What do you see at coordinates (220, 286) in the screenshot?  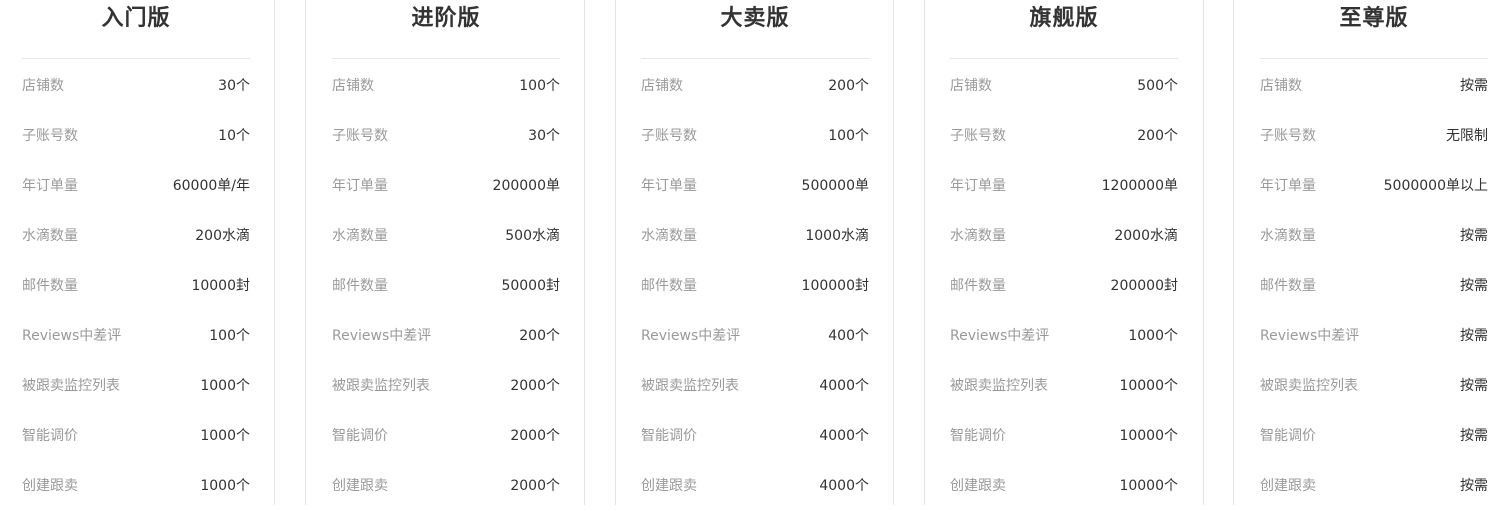 I see `feature-value: 10000封` at bounding box center [220, 286].